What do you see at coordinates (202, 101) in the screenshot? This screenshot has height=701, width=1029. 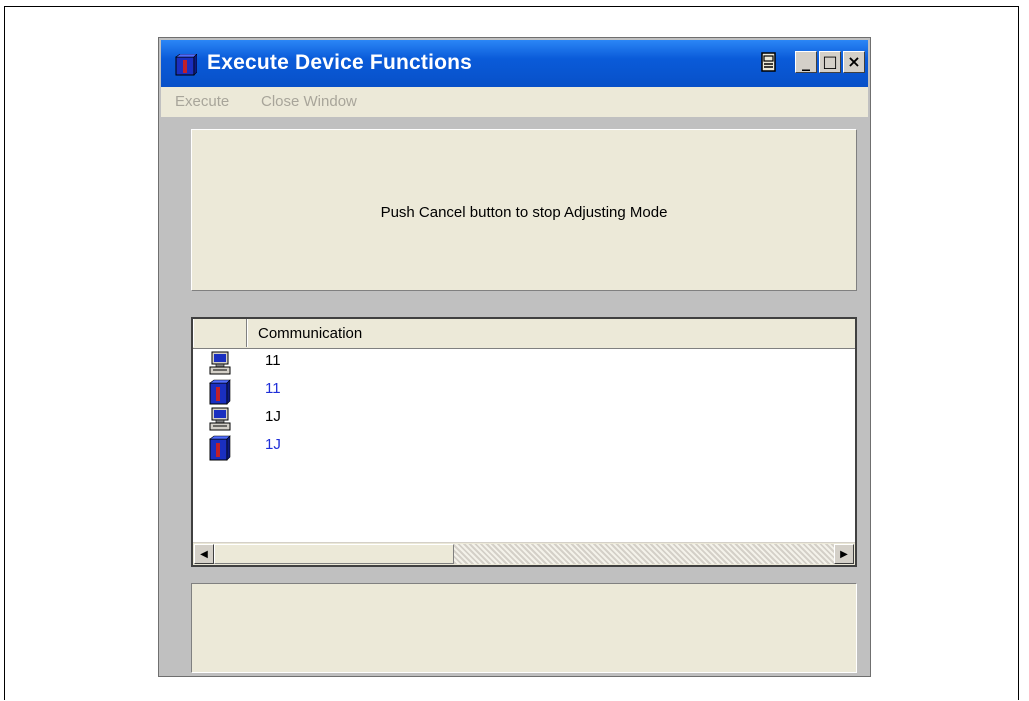 I see `menu-execute: Execute` at bounding box center [202, 101].